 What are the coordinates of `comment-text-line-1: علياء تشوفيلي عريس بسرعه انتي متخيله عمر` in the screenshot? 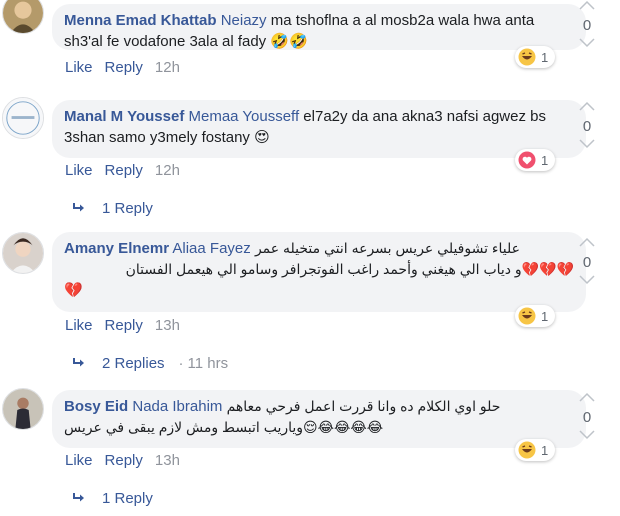 It's located at (387, 248).